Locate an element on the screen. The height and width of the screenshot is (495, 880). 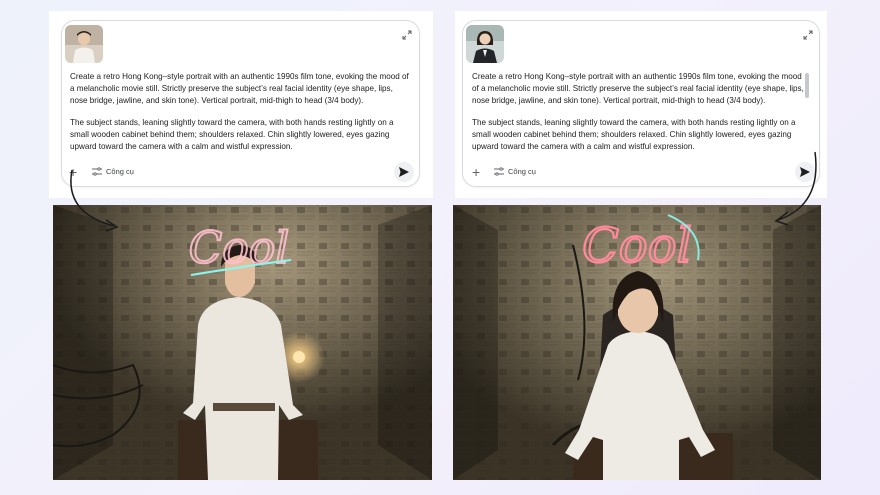
send-icon is located at coordinates (404, 172).